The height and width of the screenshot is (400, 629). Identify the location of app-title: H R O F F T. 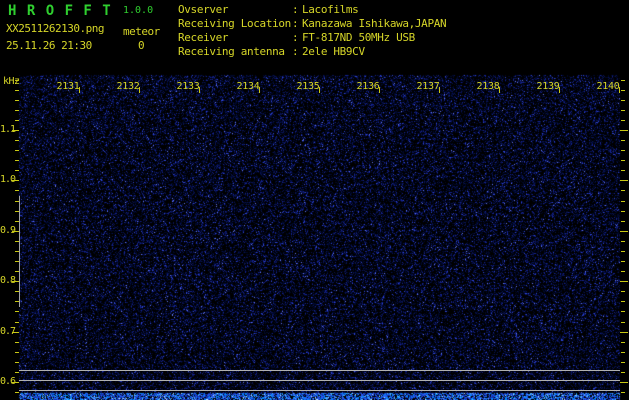
(60, 11).